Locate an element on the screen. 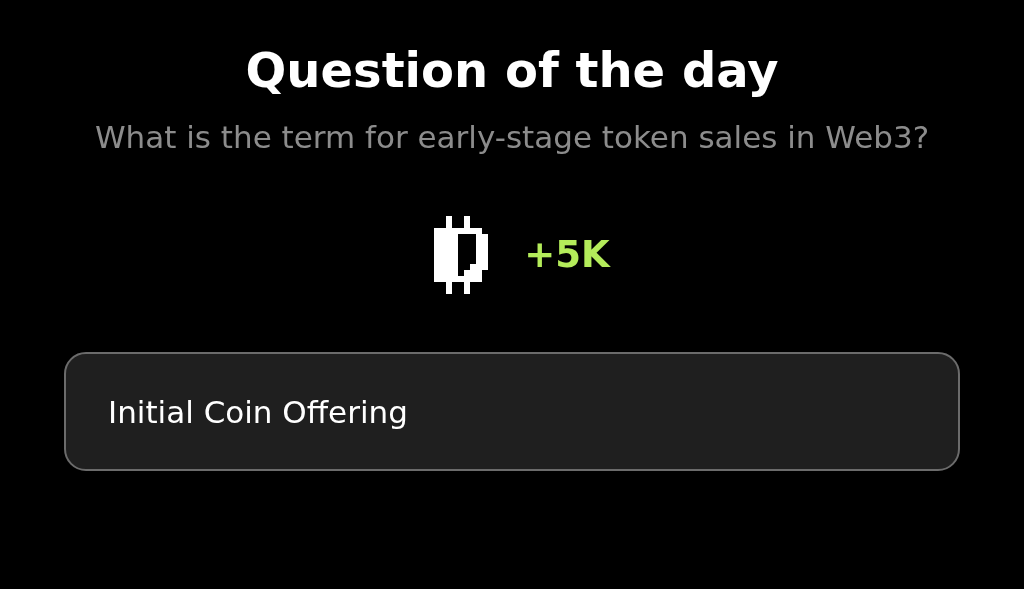 The width and height of the screenshot is (1024, 589). reward-amount: +5K is located at coordinates (567, 255).